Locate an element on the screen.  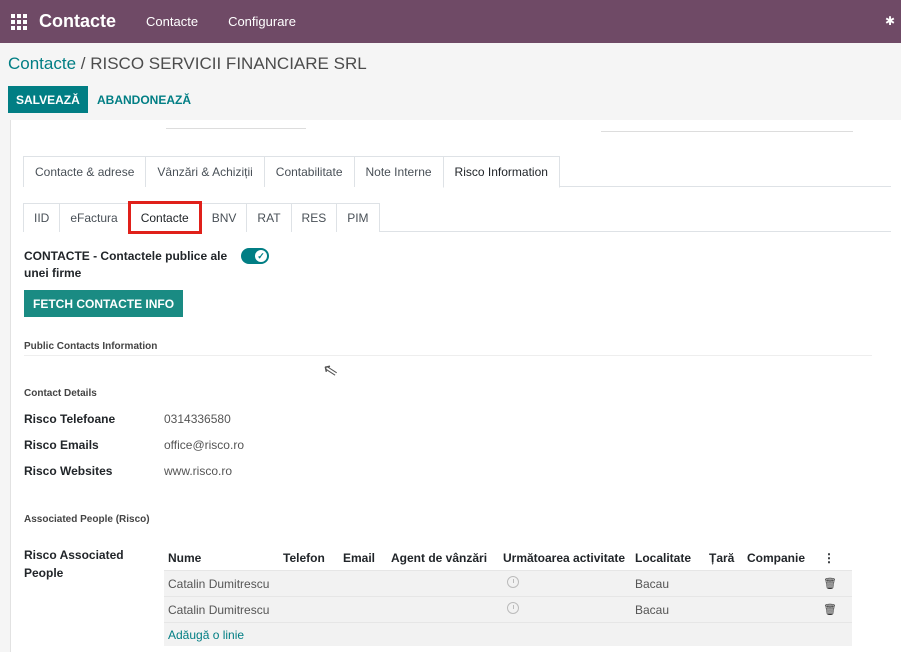
subtab-iid: IID is located at coordinates (42, 217).